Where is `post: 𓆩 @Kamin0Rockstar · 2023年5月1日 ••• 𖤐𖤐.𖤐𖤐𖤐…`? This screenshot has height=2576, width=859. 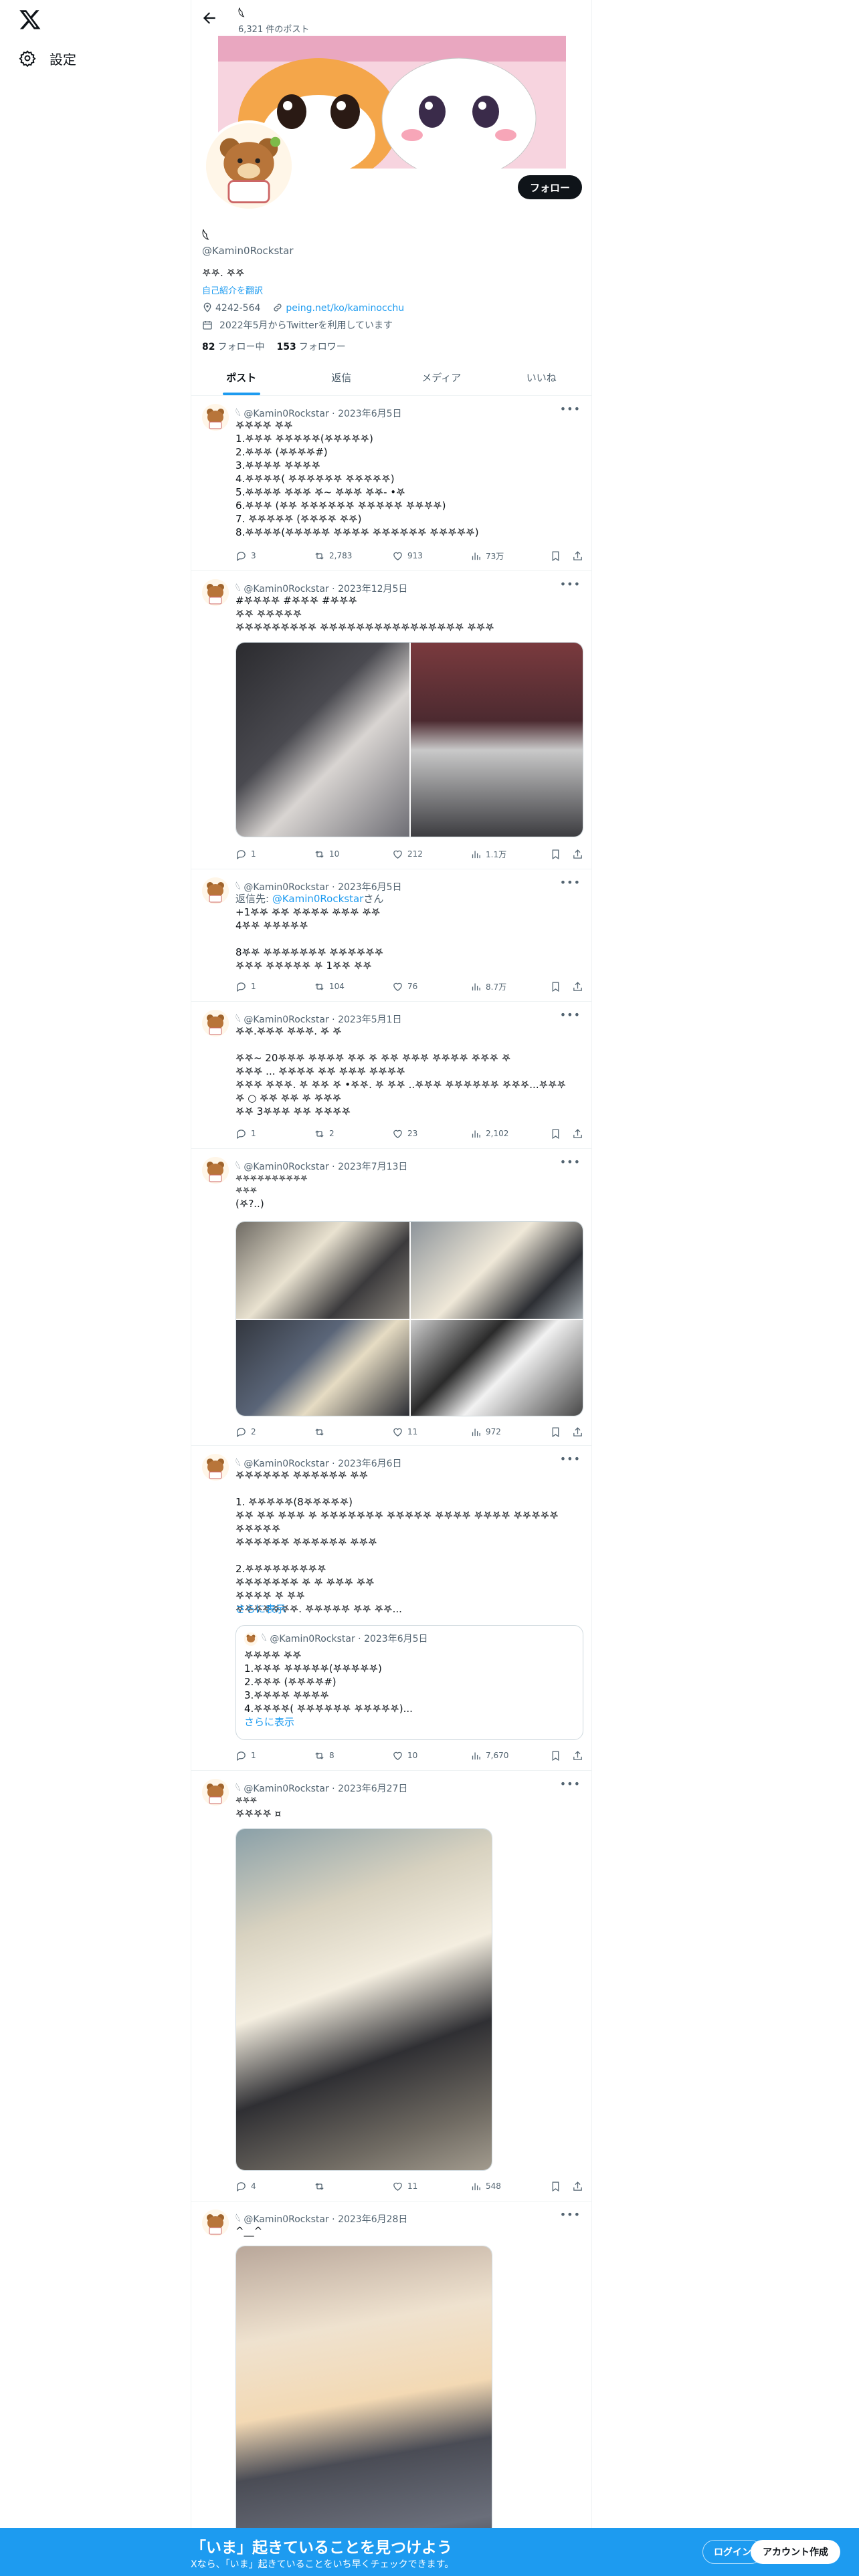
post: 𓆩 @Kamin0Rockstar · 2023年5月1日 ••• 𖤐𖤐.𖤐𖤐𖤐… is located at coordinates (391, 1075).